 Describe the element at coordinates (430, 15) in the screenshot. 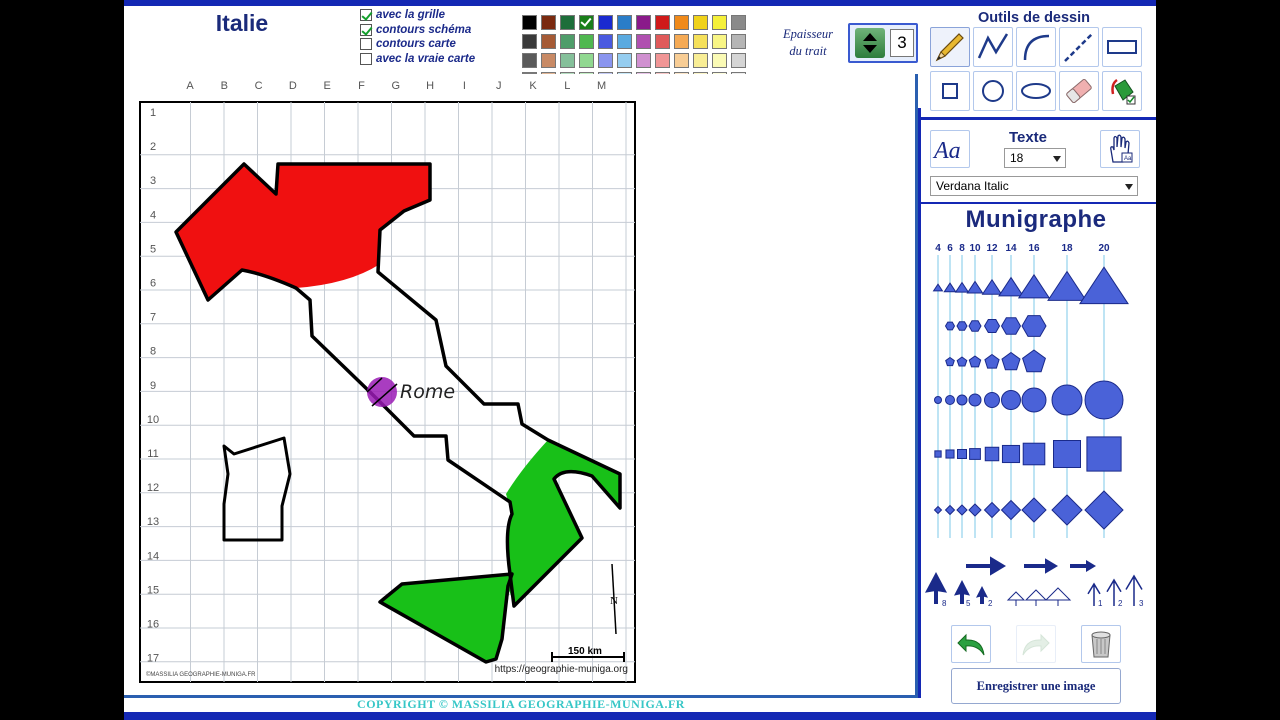

I see `option-0: avec la grille` at that location.